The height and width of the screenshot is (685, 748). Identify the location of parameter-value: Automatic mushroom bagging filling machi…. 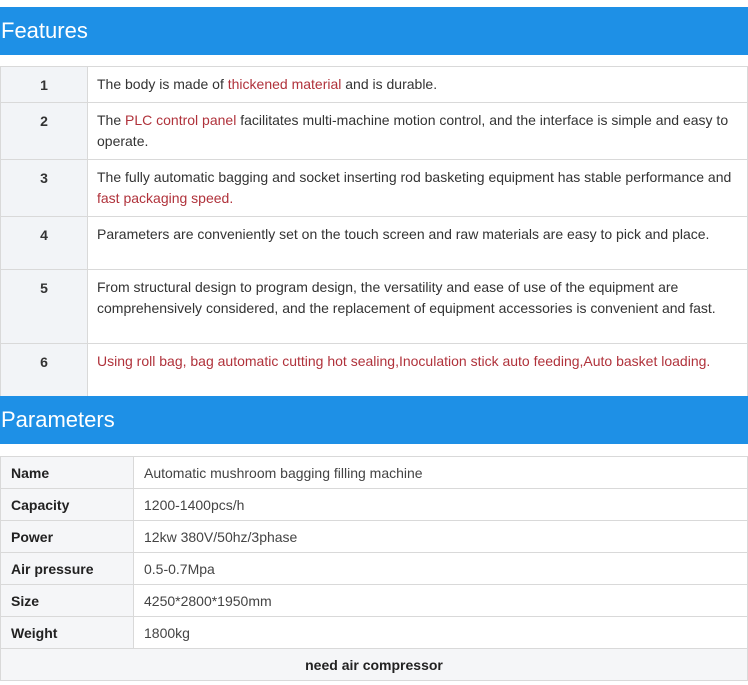
(440, 472).